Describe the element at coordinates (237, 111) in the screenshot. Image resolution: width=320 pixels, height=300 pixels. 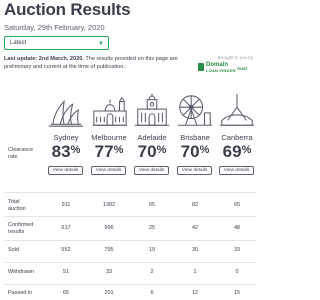
I see `canberra-parliament-icon` at that location.